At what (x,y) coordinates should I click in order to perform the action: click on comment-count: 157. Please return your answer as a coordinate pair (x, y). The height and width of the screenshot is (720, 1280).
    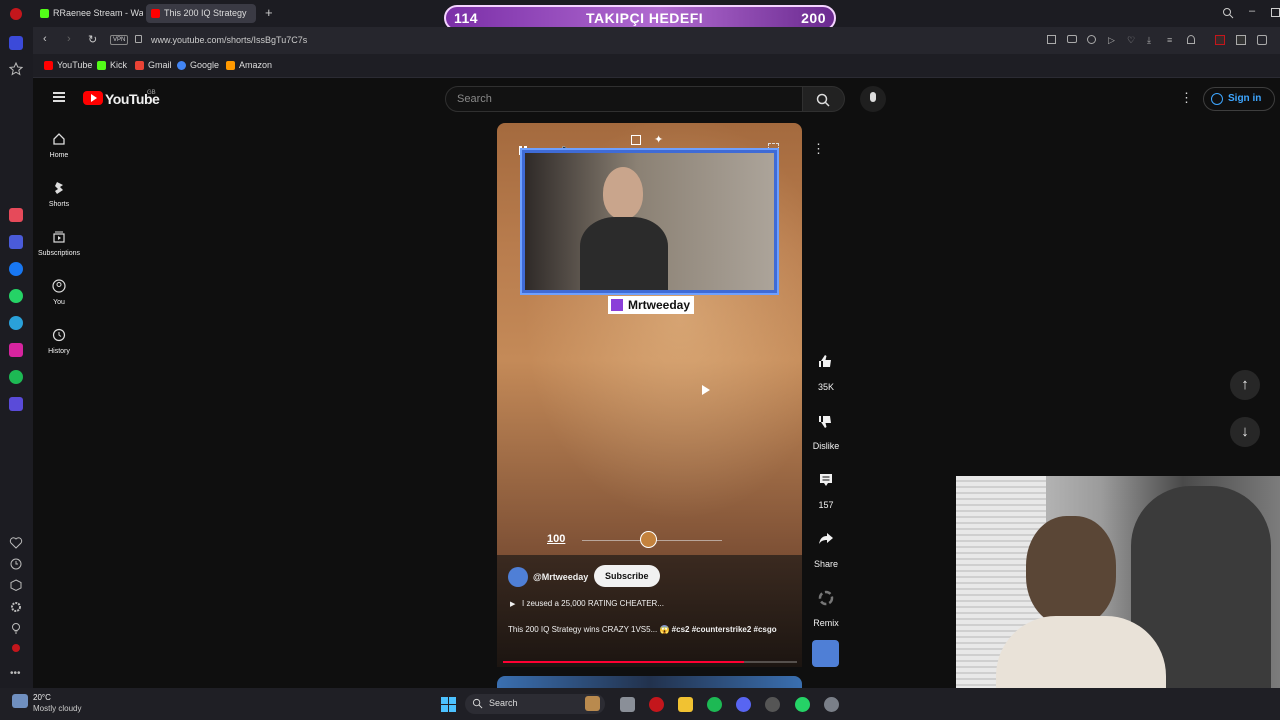
    Looking at the image, I should click on (826, 505).